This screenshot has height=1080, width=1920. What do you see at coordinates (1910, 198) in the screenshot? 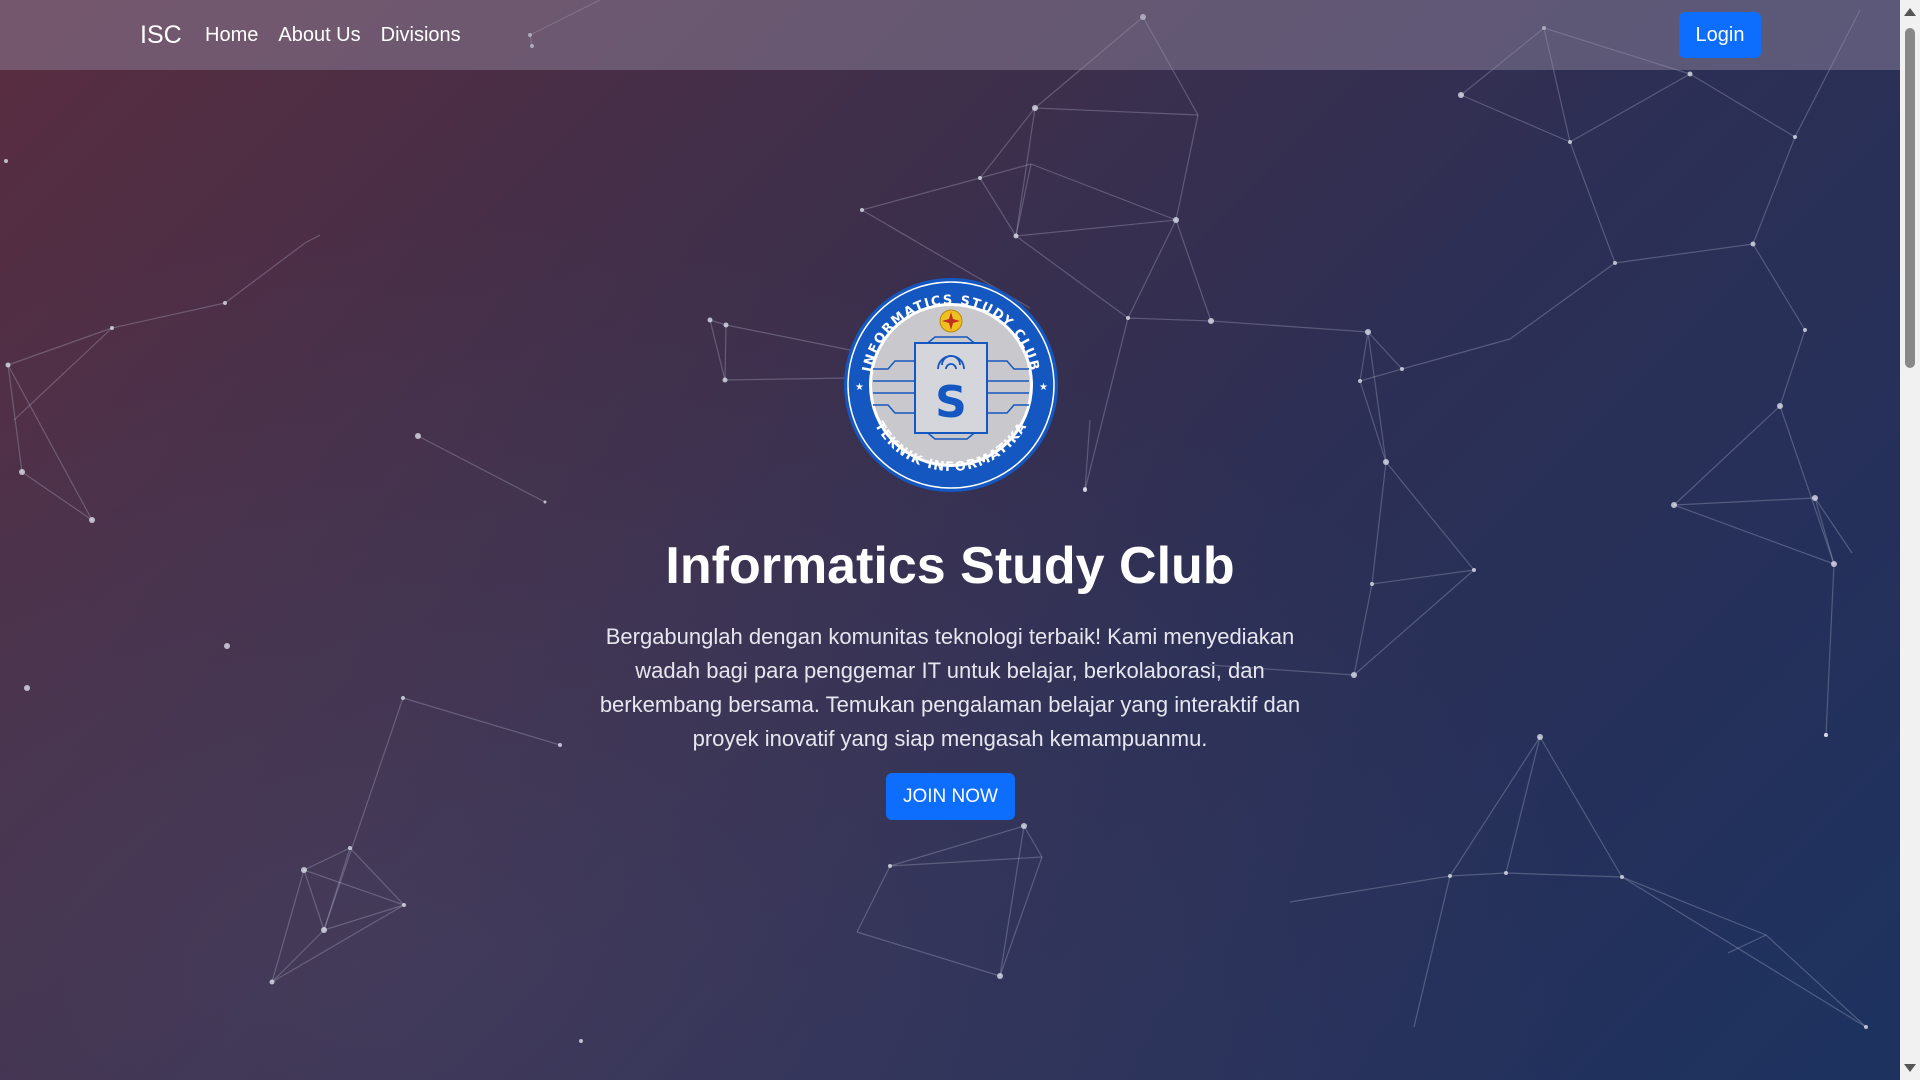
I see `scrollbar-thumb` at bounding box center [1910, 198].